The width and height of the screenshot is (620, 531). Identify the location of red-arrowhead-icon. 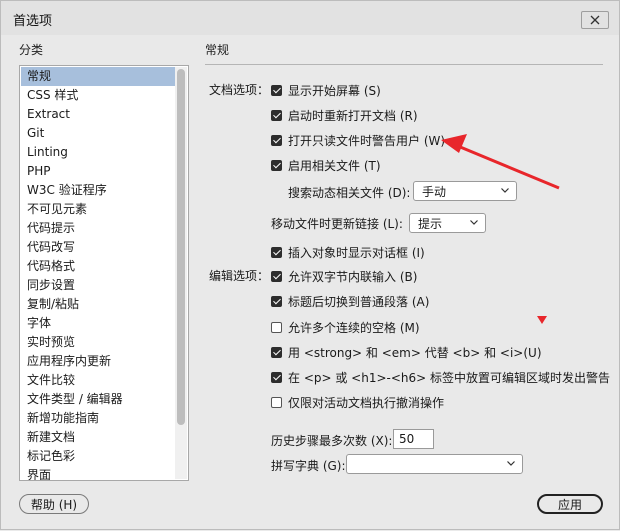
(454, 143).